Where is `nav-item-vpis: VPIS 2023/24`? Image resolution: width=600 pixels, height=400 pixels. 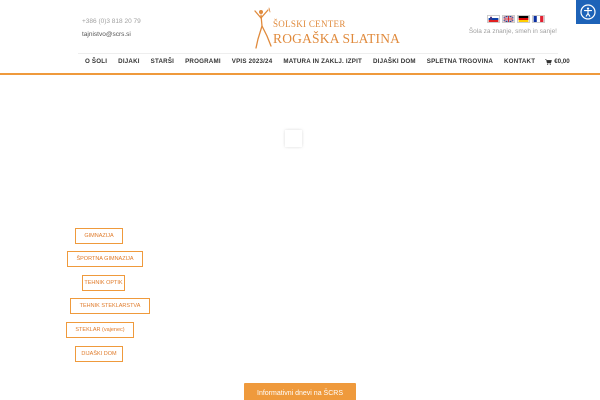
nav-item-vpis: VPIS 2023/24 is located at coordinates (252, 61).